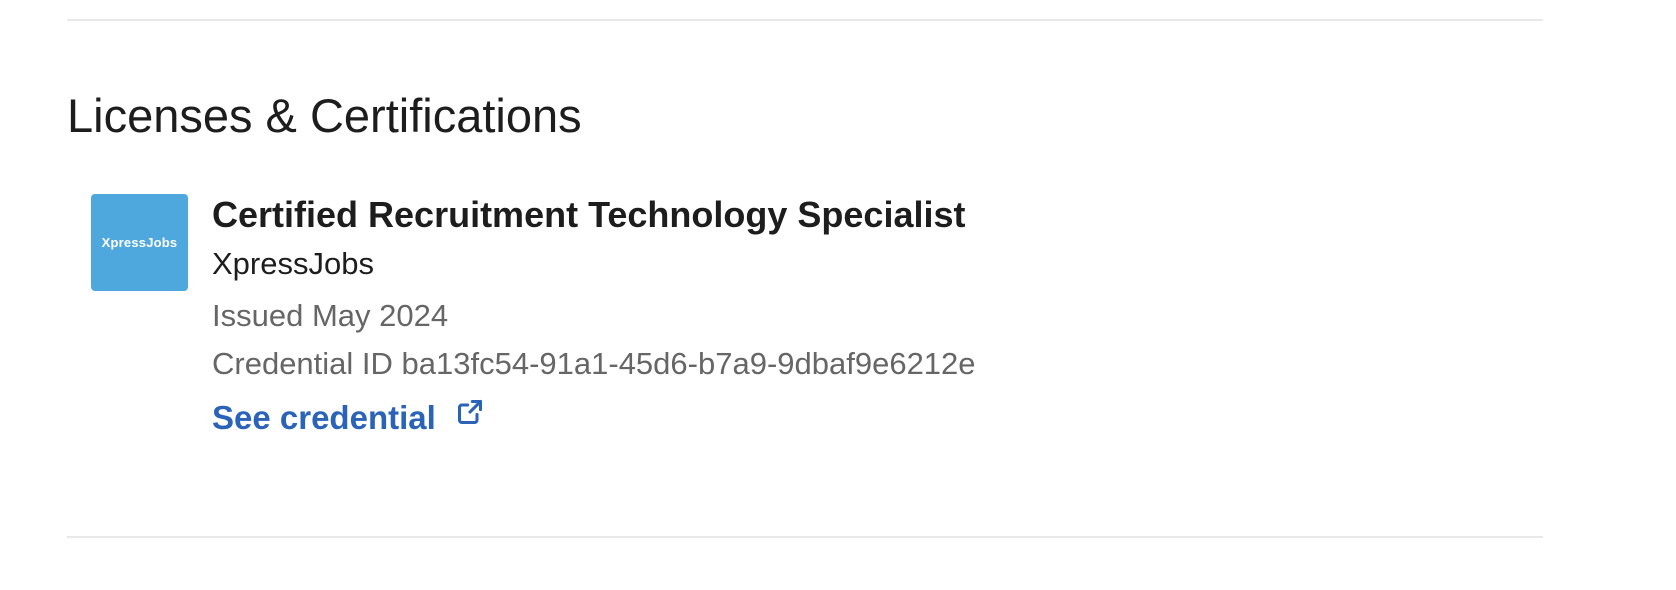 The image size is (1676, 590). I want to click on section-divider-bottom, so click(805, 537).